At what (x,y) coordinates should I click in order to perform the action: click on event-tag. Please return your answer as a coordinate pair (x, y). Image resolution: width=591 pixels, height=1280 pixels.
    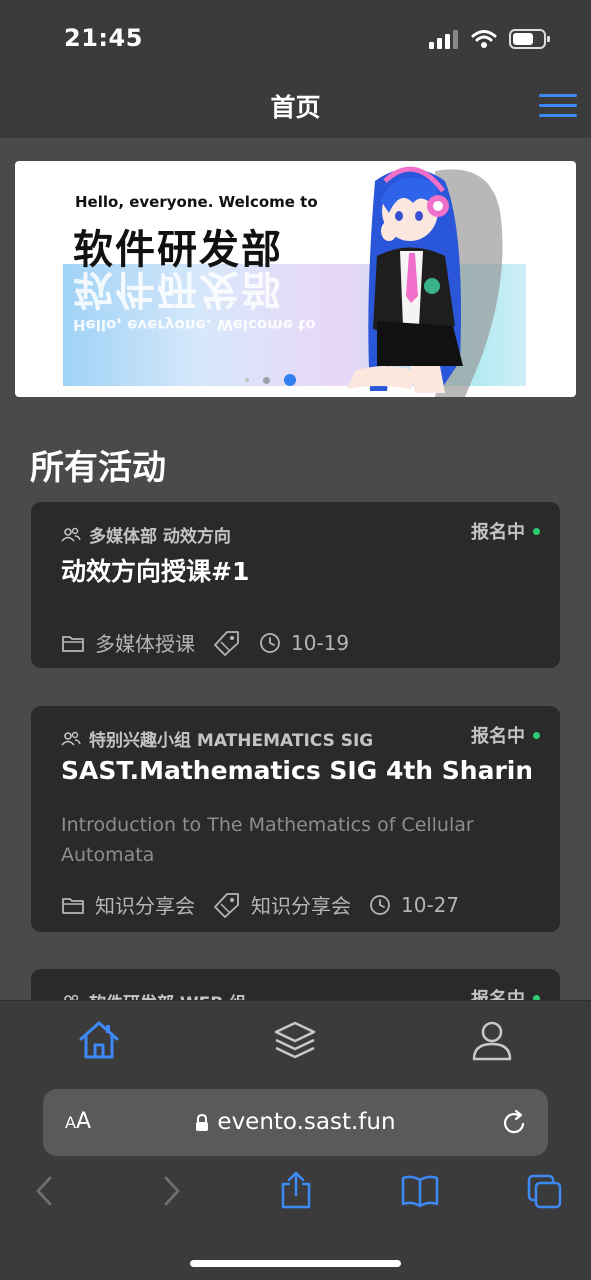
    Looking at the image, I should click on (227, 643).